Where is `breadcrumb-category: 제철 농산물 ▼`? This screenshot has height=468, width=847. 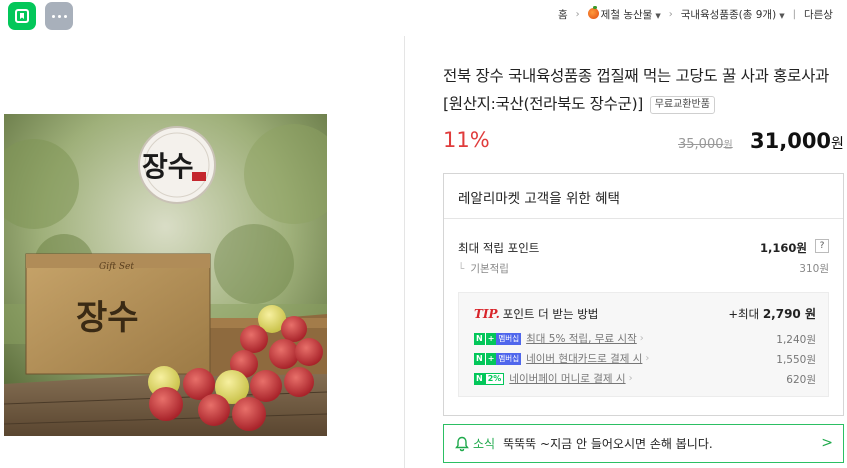 breadcrumb-category: 제철 농산물 ▼ is located at coordinates (624, 13).